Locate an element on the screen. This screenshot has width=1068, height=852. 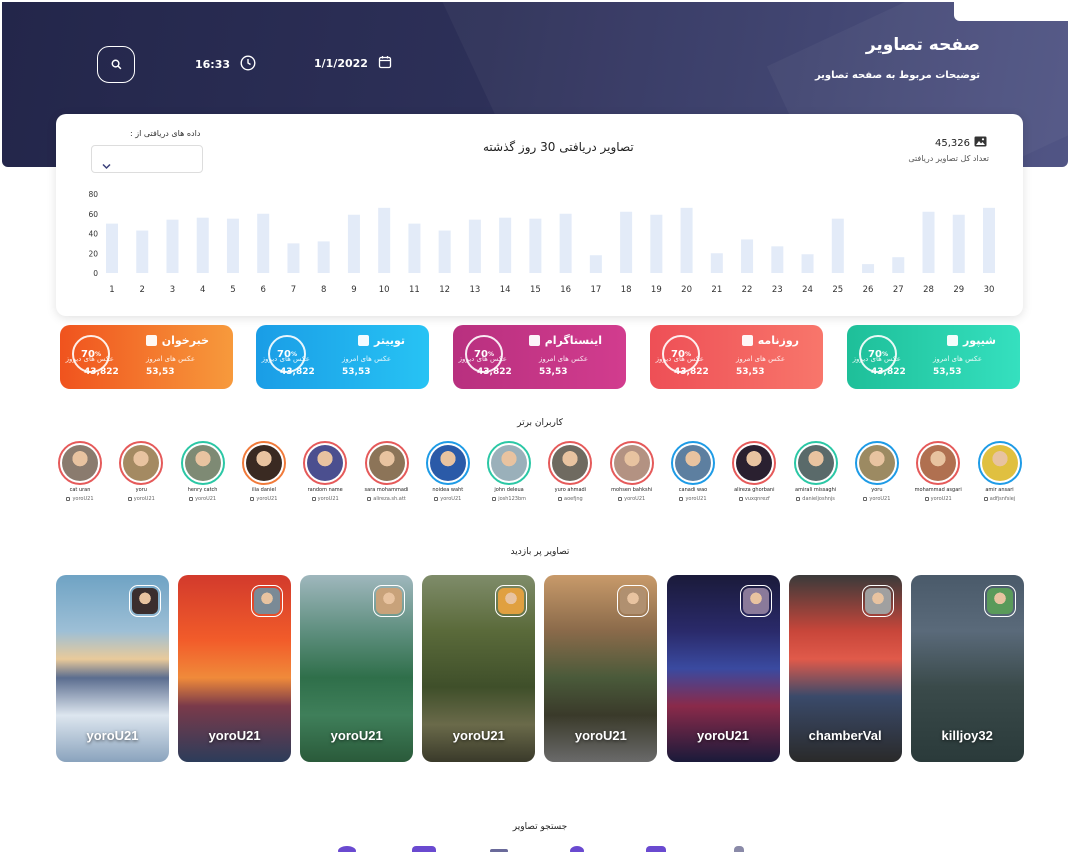
top-user-item: cat uran yoroU21 is located at coordinates (80, 471).